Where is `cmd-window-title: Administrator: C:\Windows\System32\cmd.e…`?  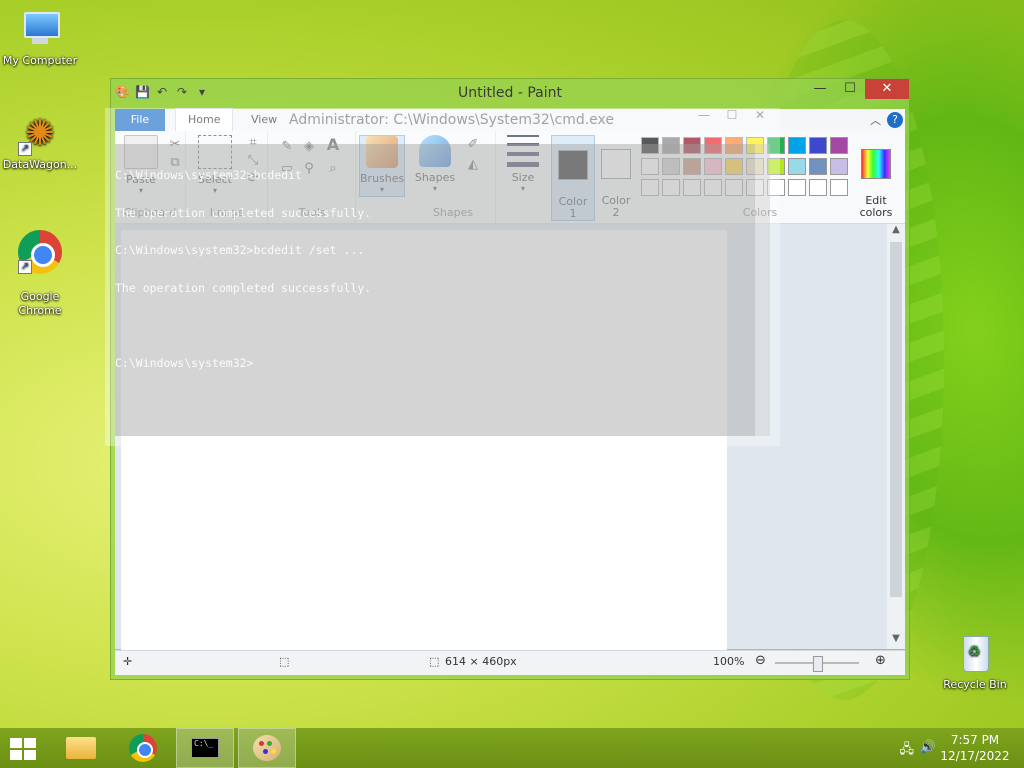
cmd-window-title: Administrator: C:\Windows\System32\cmd.e… is located at coordinates (452, 120).